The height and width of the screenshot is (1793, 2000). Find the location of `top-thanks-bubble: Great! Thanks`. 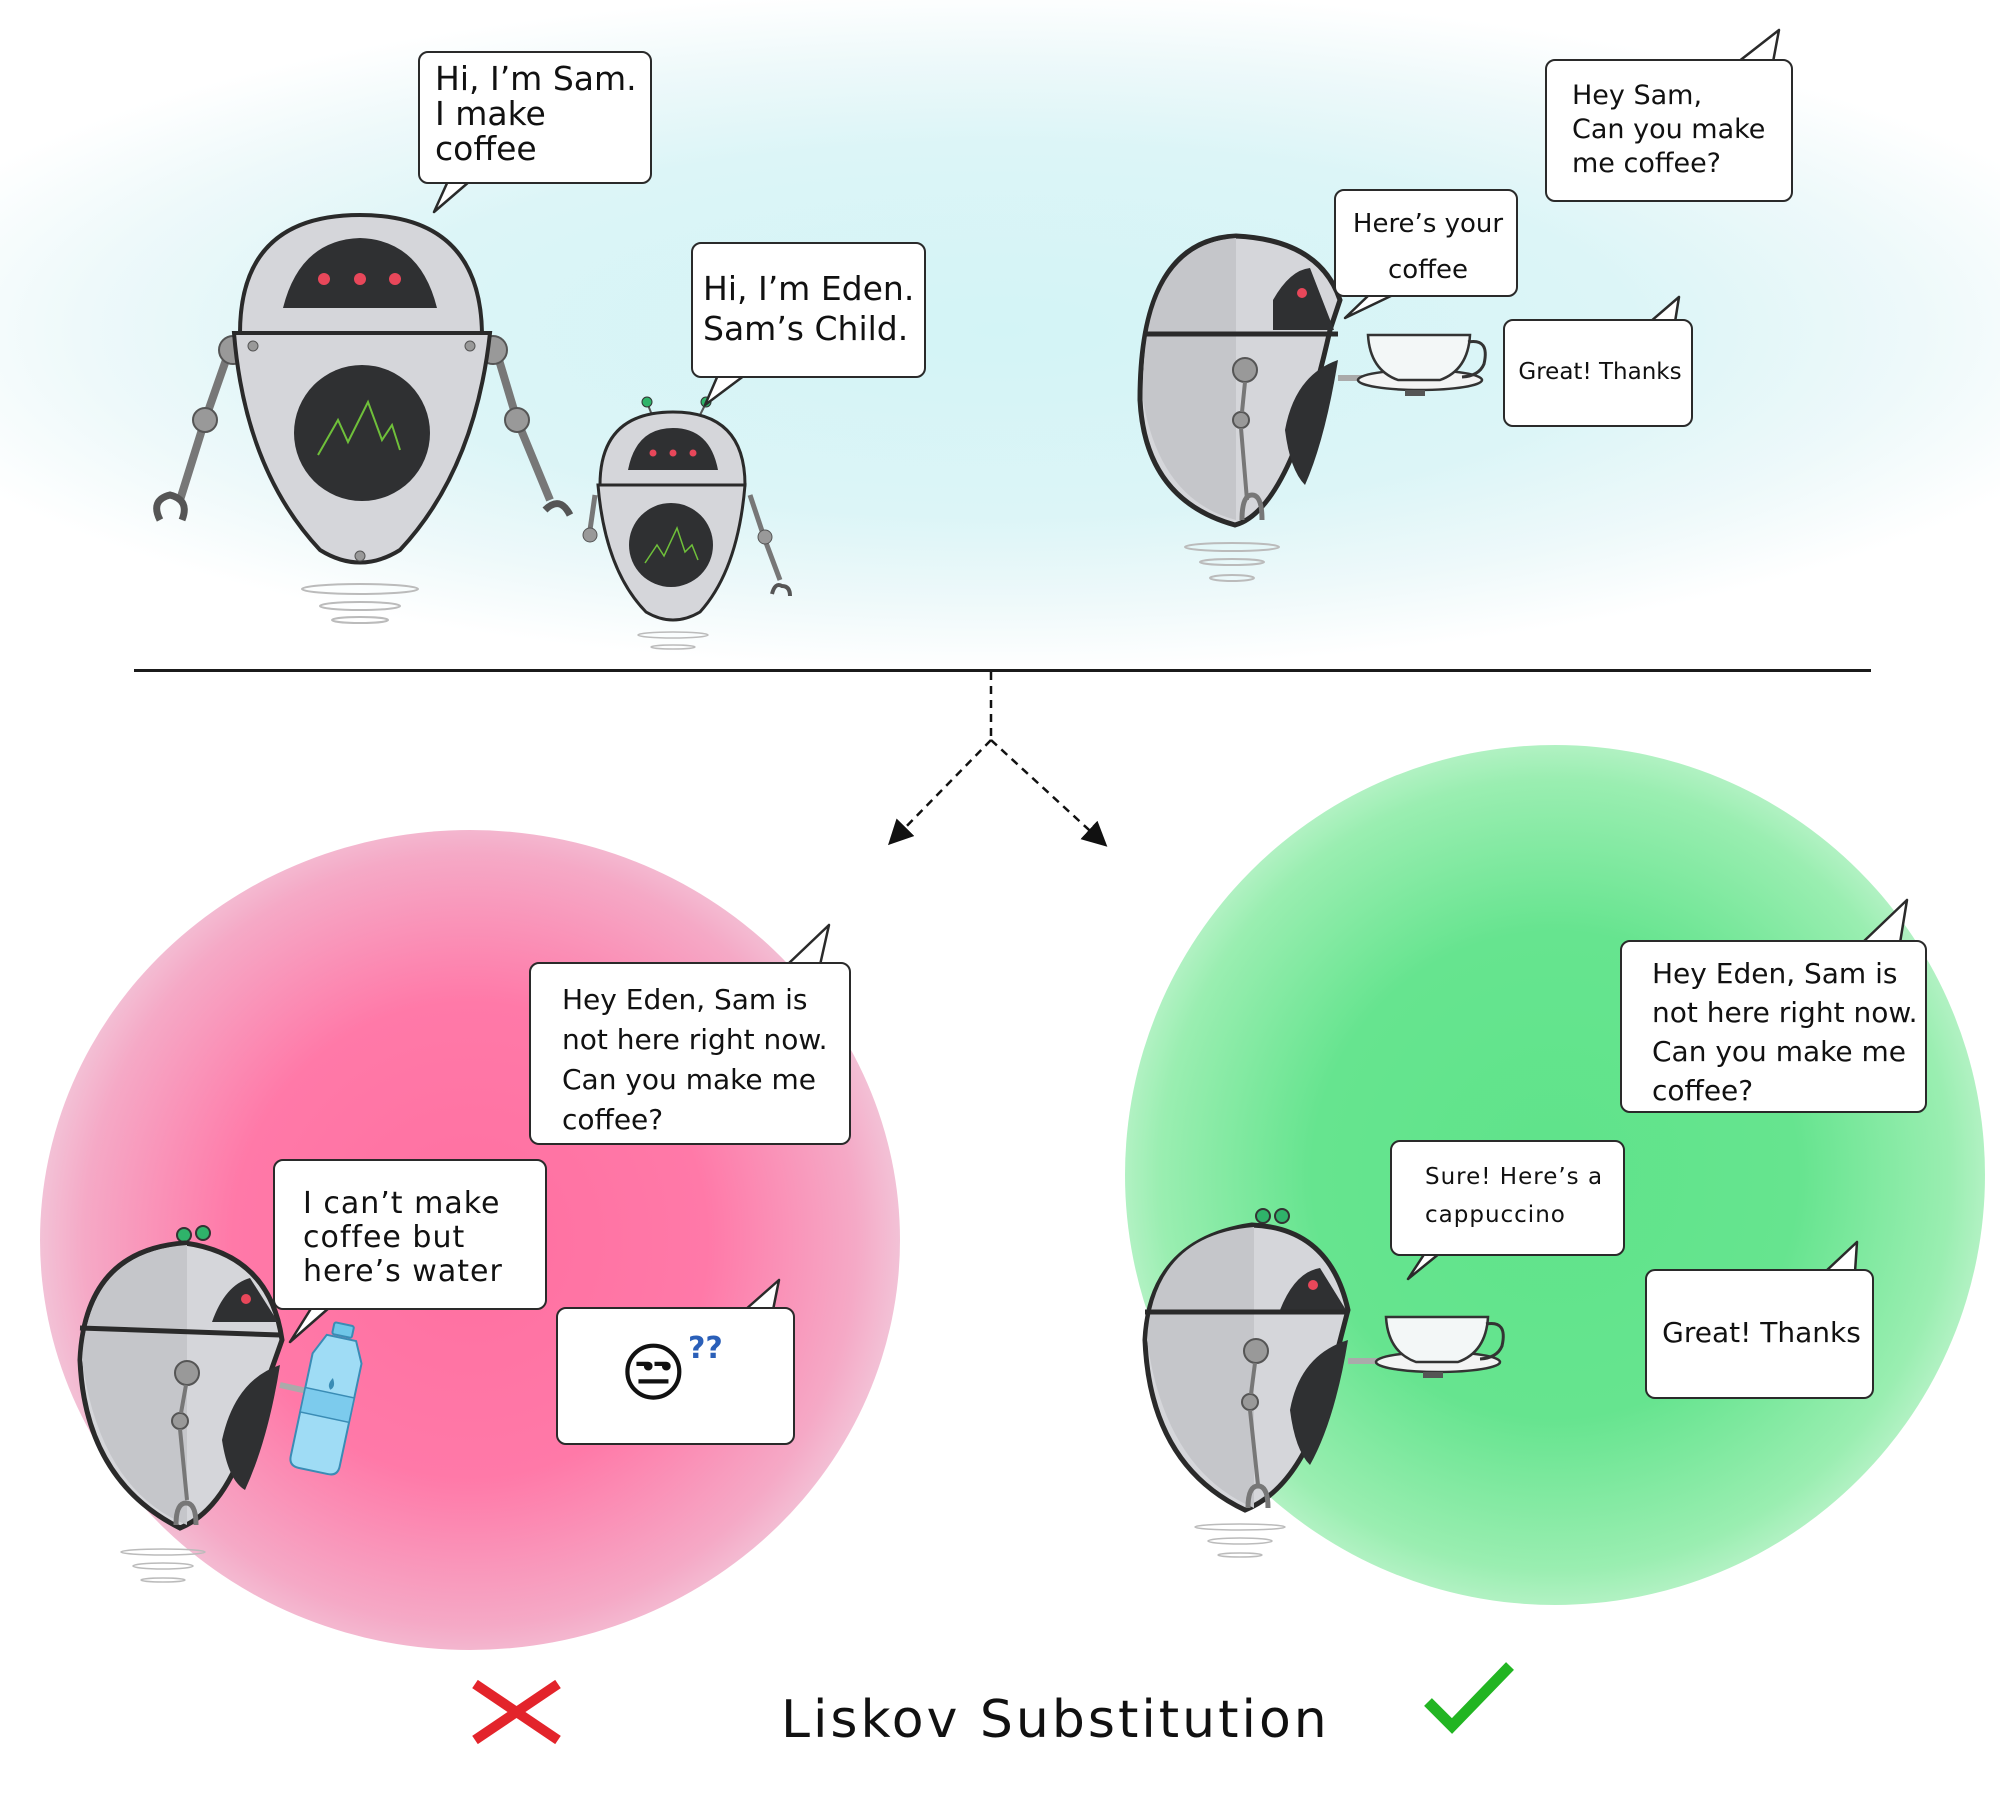

top-thanks-bubble: Great! Thanks is located at coordinates (1598, 373).